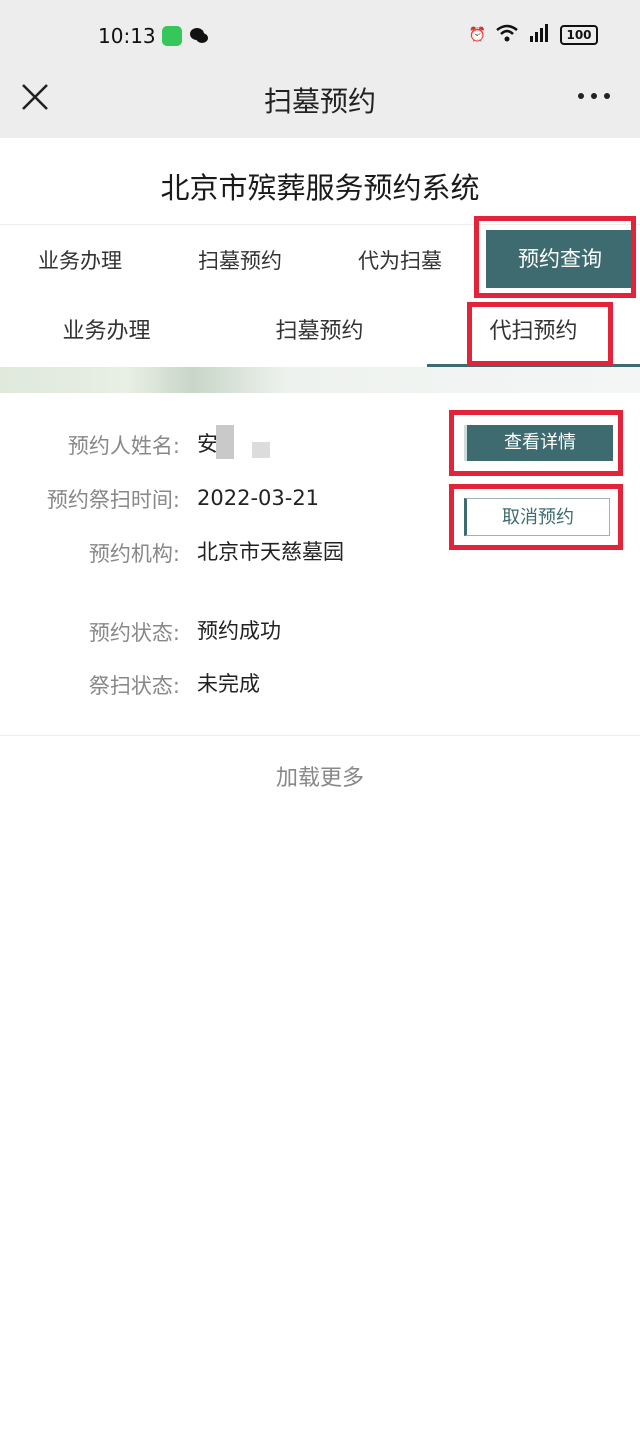  I want to click on load-more-link: 加载更多, so click(320, 776).